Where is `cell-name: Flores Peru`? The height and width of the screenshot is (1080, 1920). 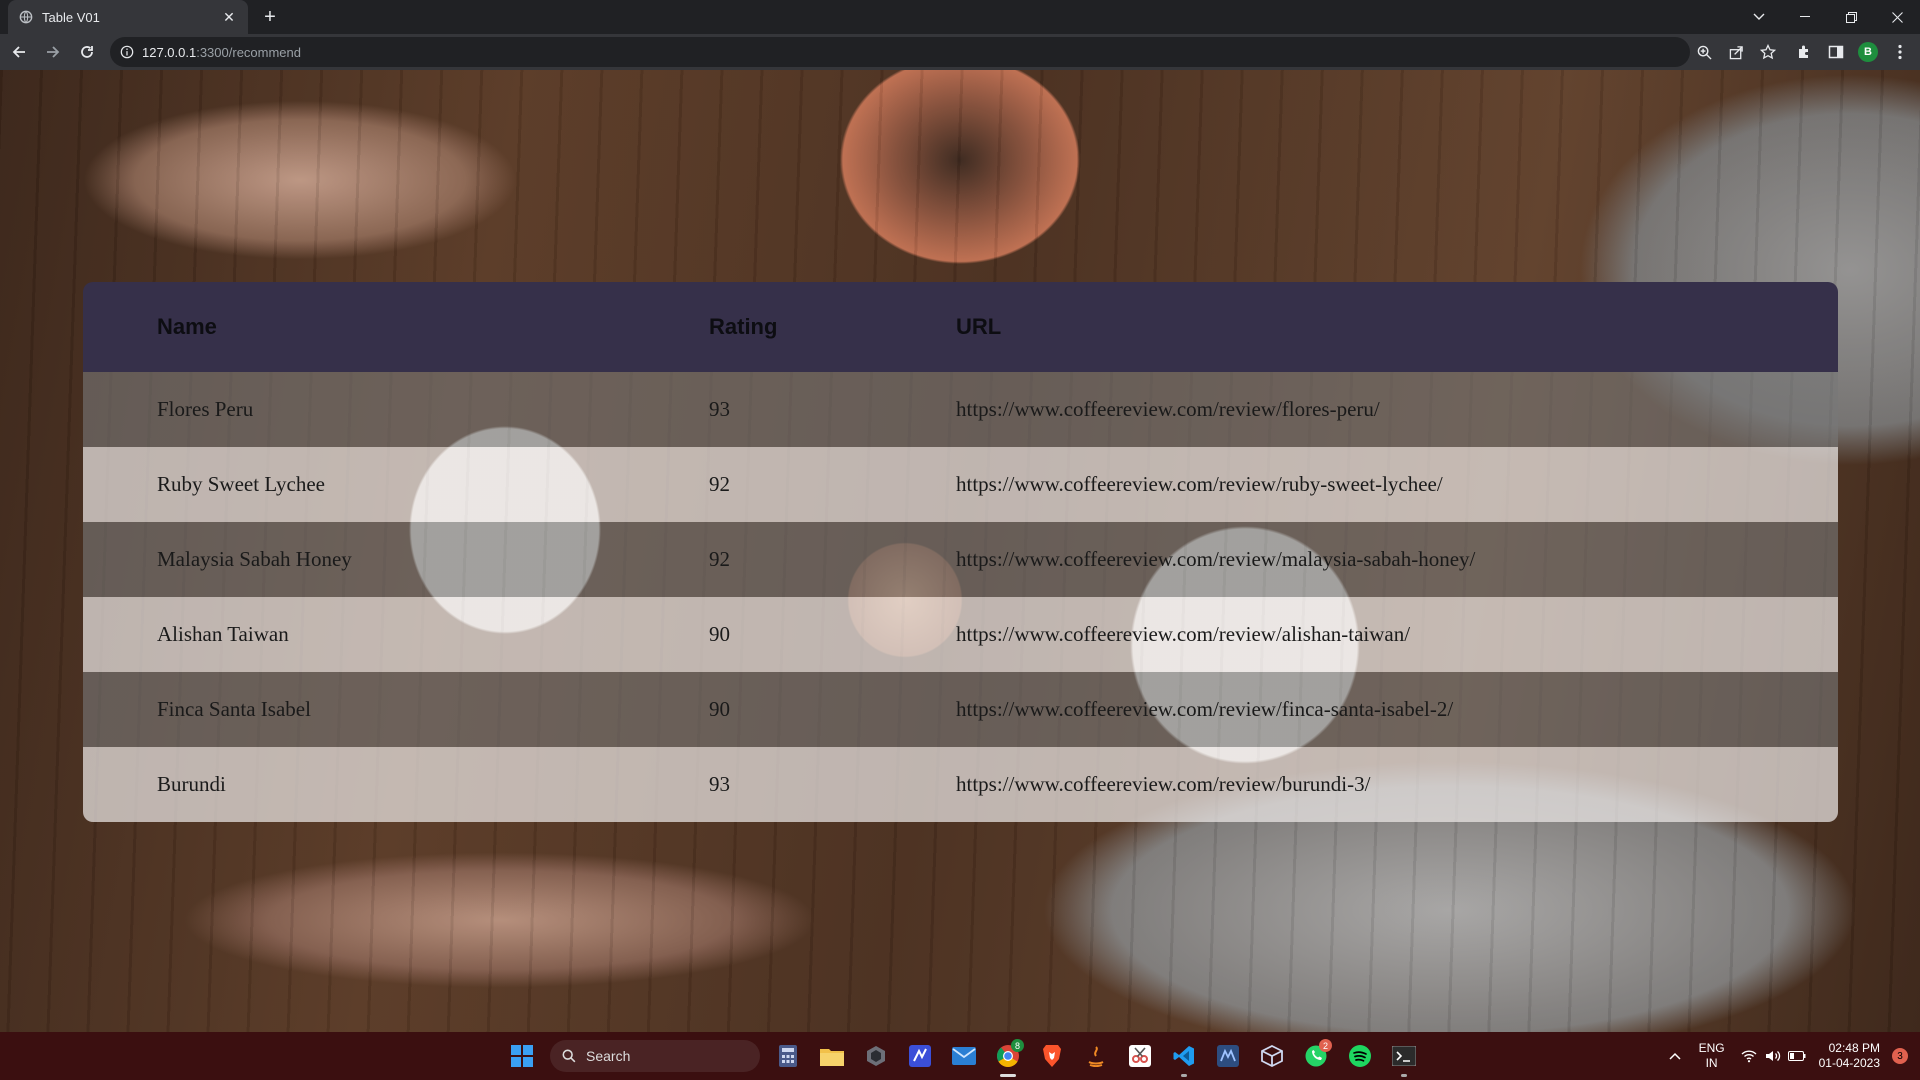 cell-name: Flores Peru is located at coordinates (205, 409).